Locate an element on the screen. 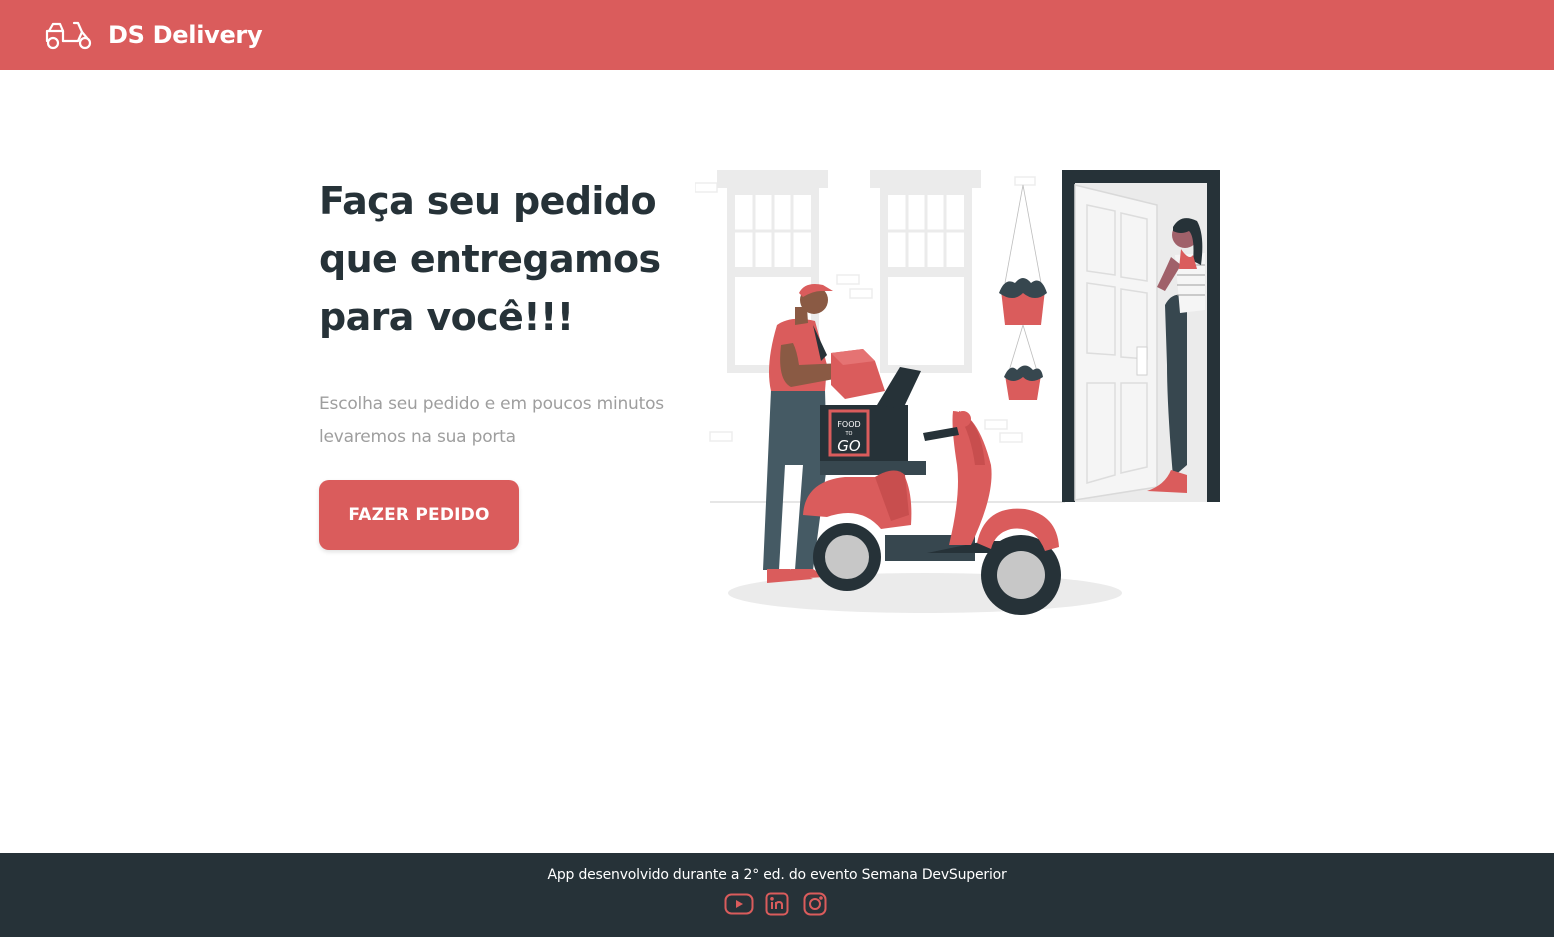 The width and height of the screenshot is (1554, 937). make-order-button: FAZER PEDIDO is located at coordinates (419, 515).